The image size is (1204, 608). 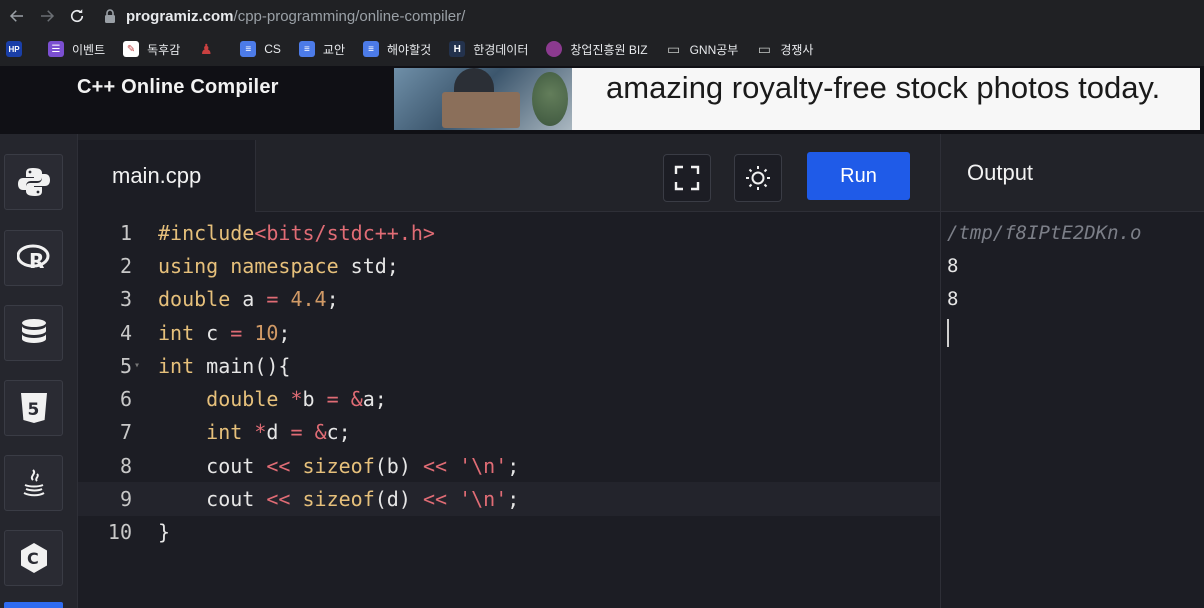 What do you see at coordinates (125, 365) in the screenshot?
I see `line-number: 5` at bounding box center [125, 365].